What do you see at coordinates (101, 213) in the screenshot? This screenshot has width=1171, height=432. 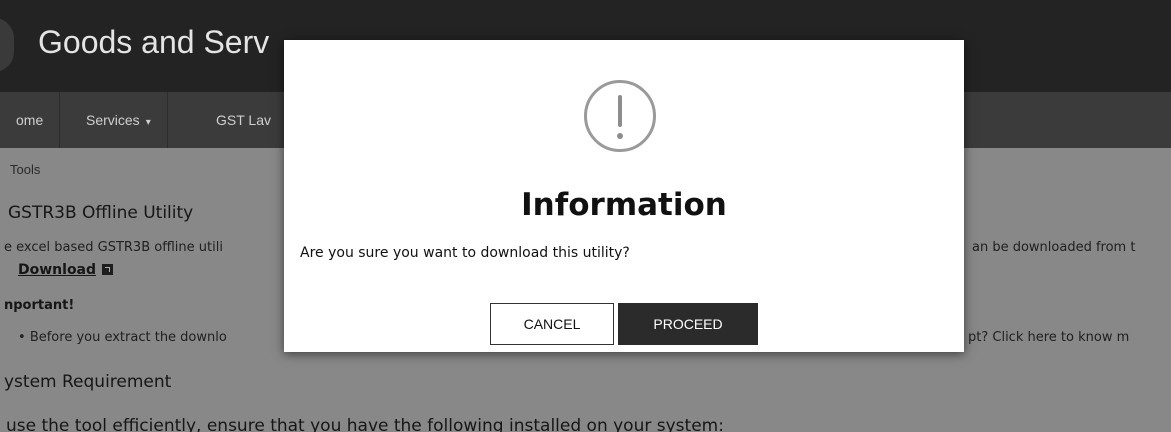 I see `page-title: GSTR3B Offline Utility` at bounding box center [101, 213].